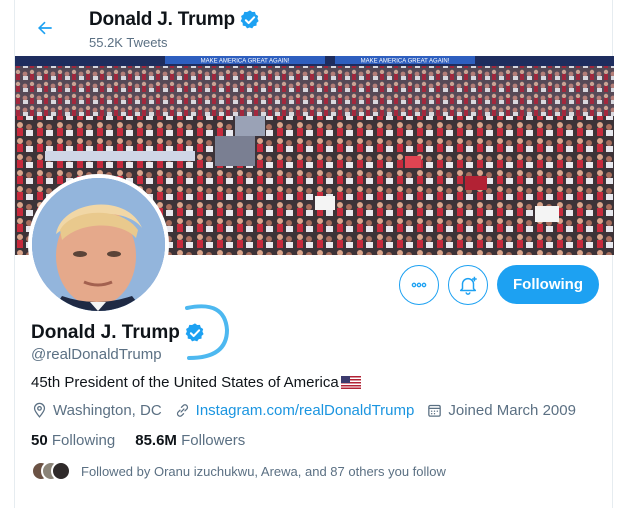  I want to click on location-item: Washington, DC, so click(96, 410).